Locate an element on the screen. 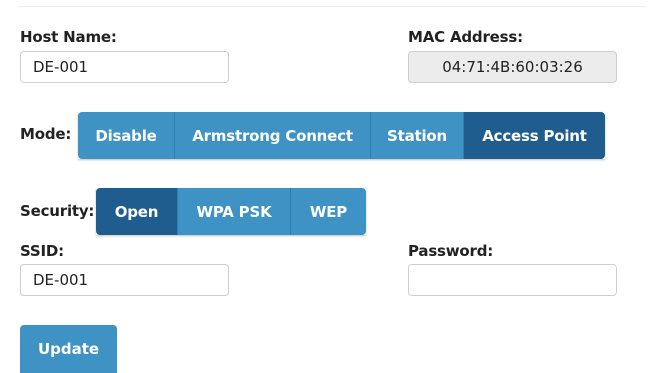 This screenshot has width=648, height=373. security-label: Security: is located at coordinates (57, 211).